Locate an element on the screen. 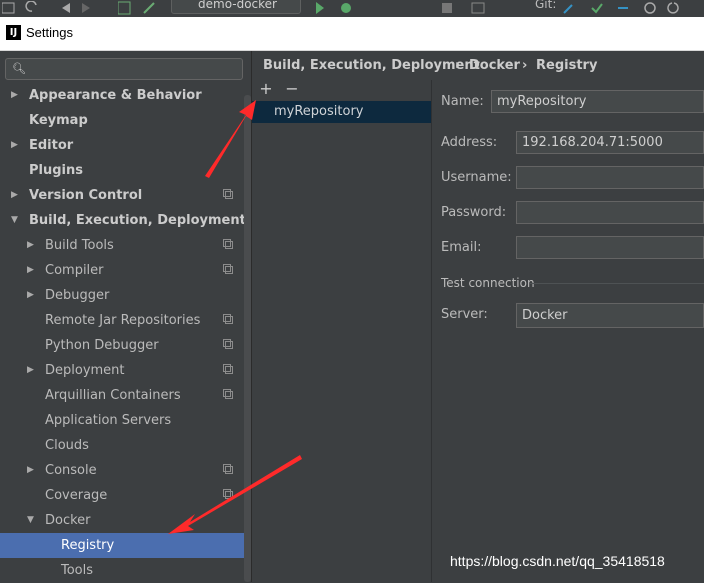  annotation-arrow-top is located at coordinates (230, 139).